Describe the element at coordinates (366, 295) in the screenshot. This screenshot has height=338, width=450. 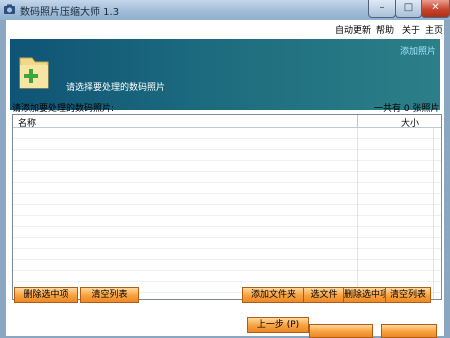
I see `delete-selected-button-2: 删除选中项` at that location.